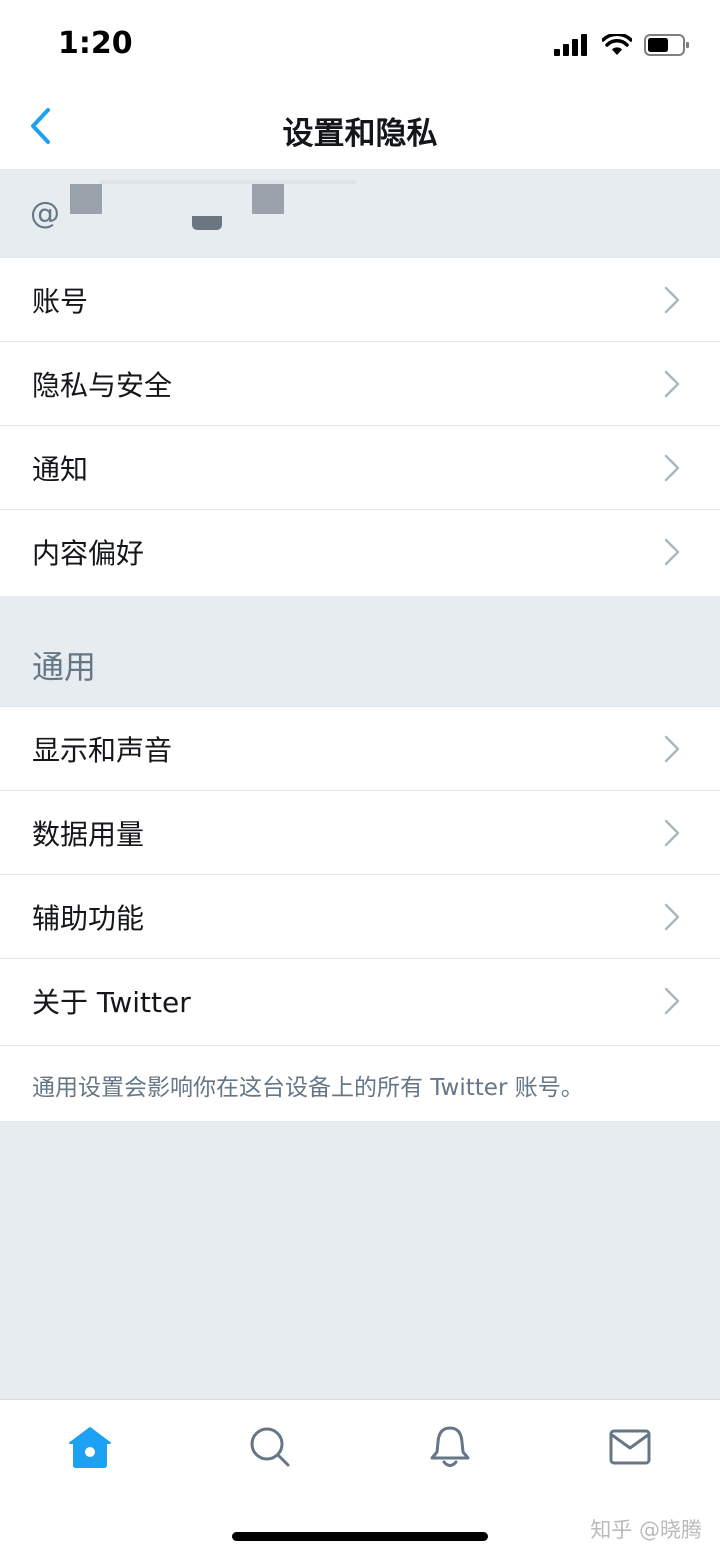  What do you see at coordinates (666, 45) in the screenshot?
I see `battery-icon` at bounding box center [666, 45].